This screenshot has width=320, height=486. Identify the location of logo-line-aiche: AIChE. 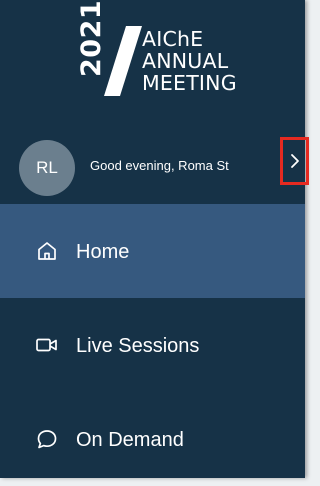
(173, 39).